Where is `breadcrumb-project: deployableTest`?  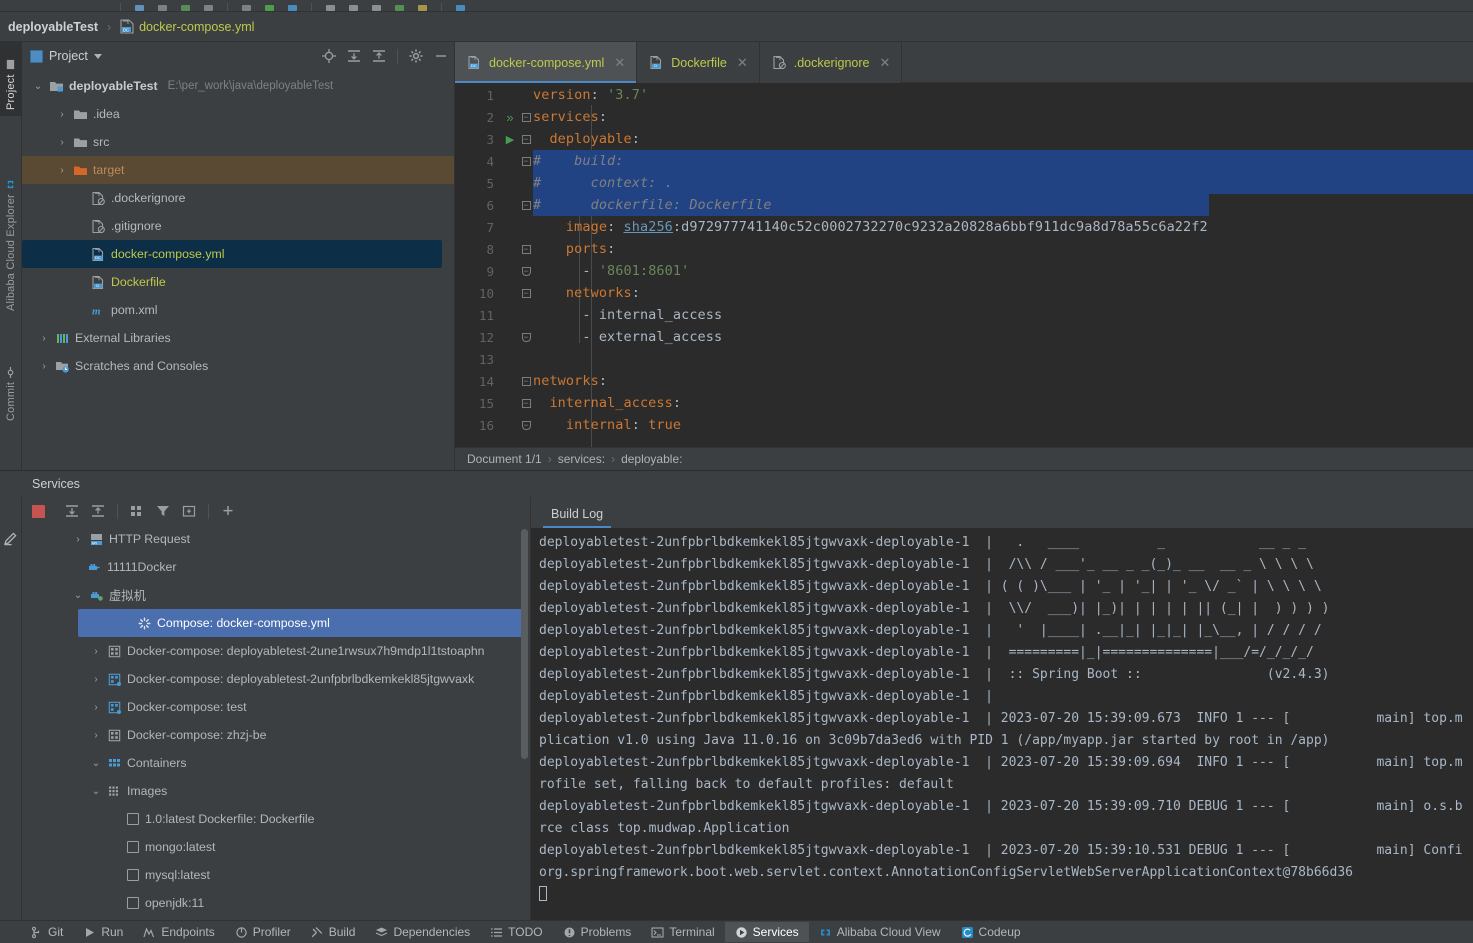 breadcrumb-project: deployableTest is located at coordinates (53, 27).